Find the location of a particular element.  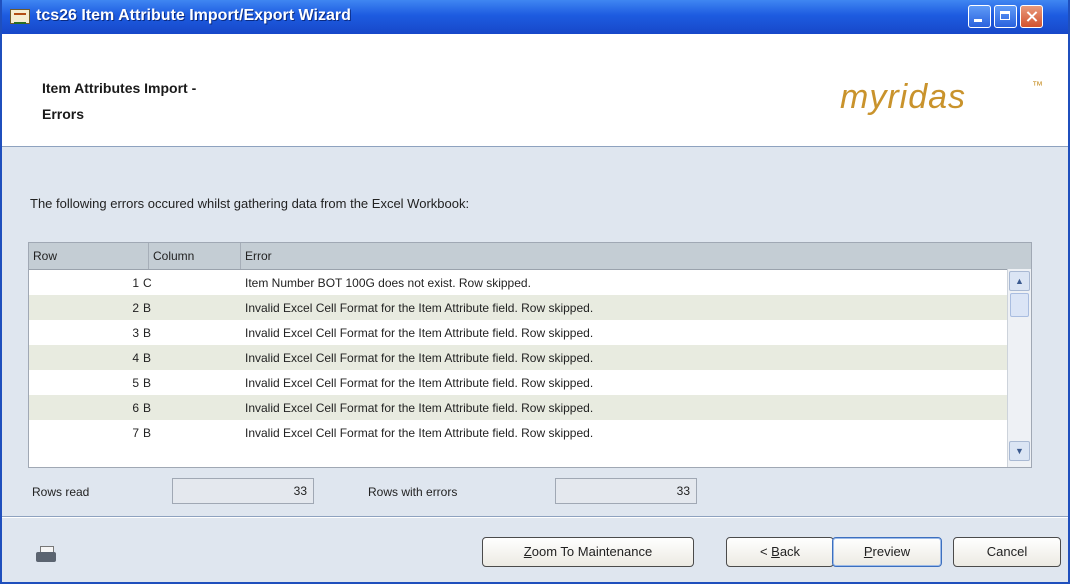

rows-errors-label: Rows with errors is located at coordinates (413, 492).